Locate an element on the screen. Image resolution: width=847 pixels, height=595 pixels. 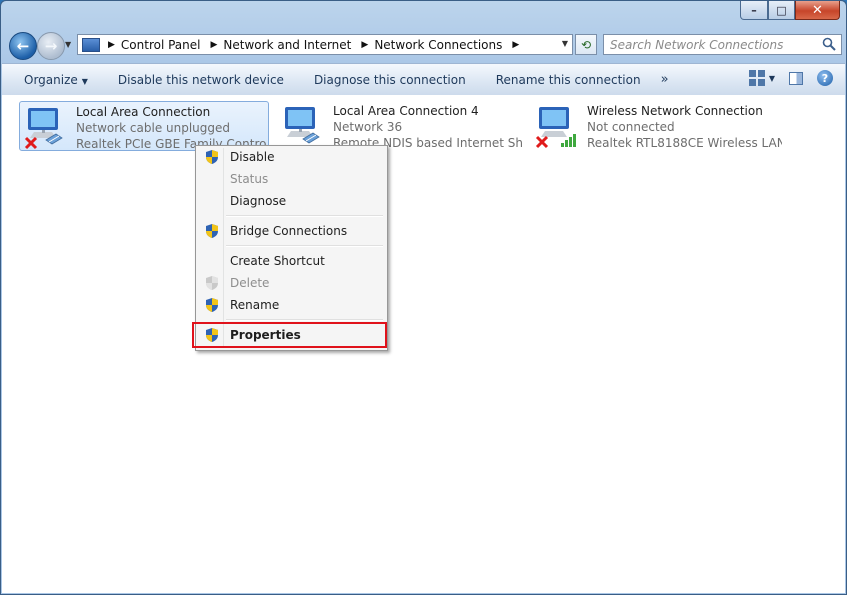
close-button: ✕ is located at coordinates (817, 10).